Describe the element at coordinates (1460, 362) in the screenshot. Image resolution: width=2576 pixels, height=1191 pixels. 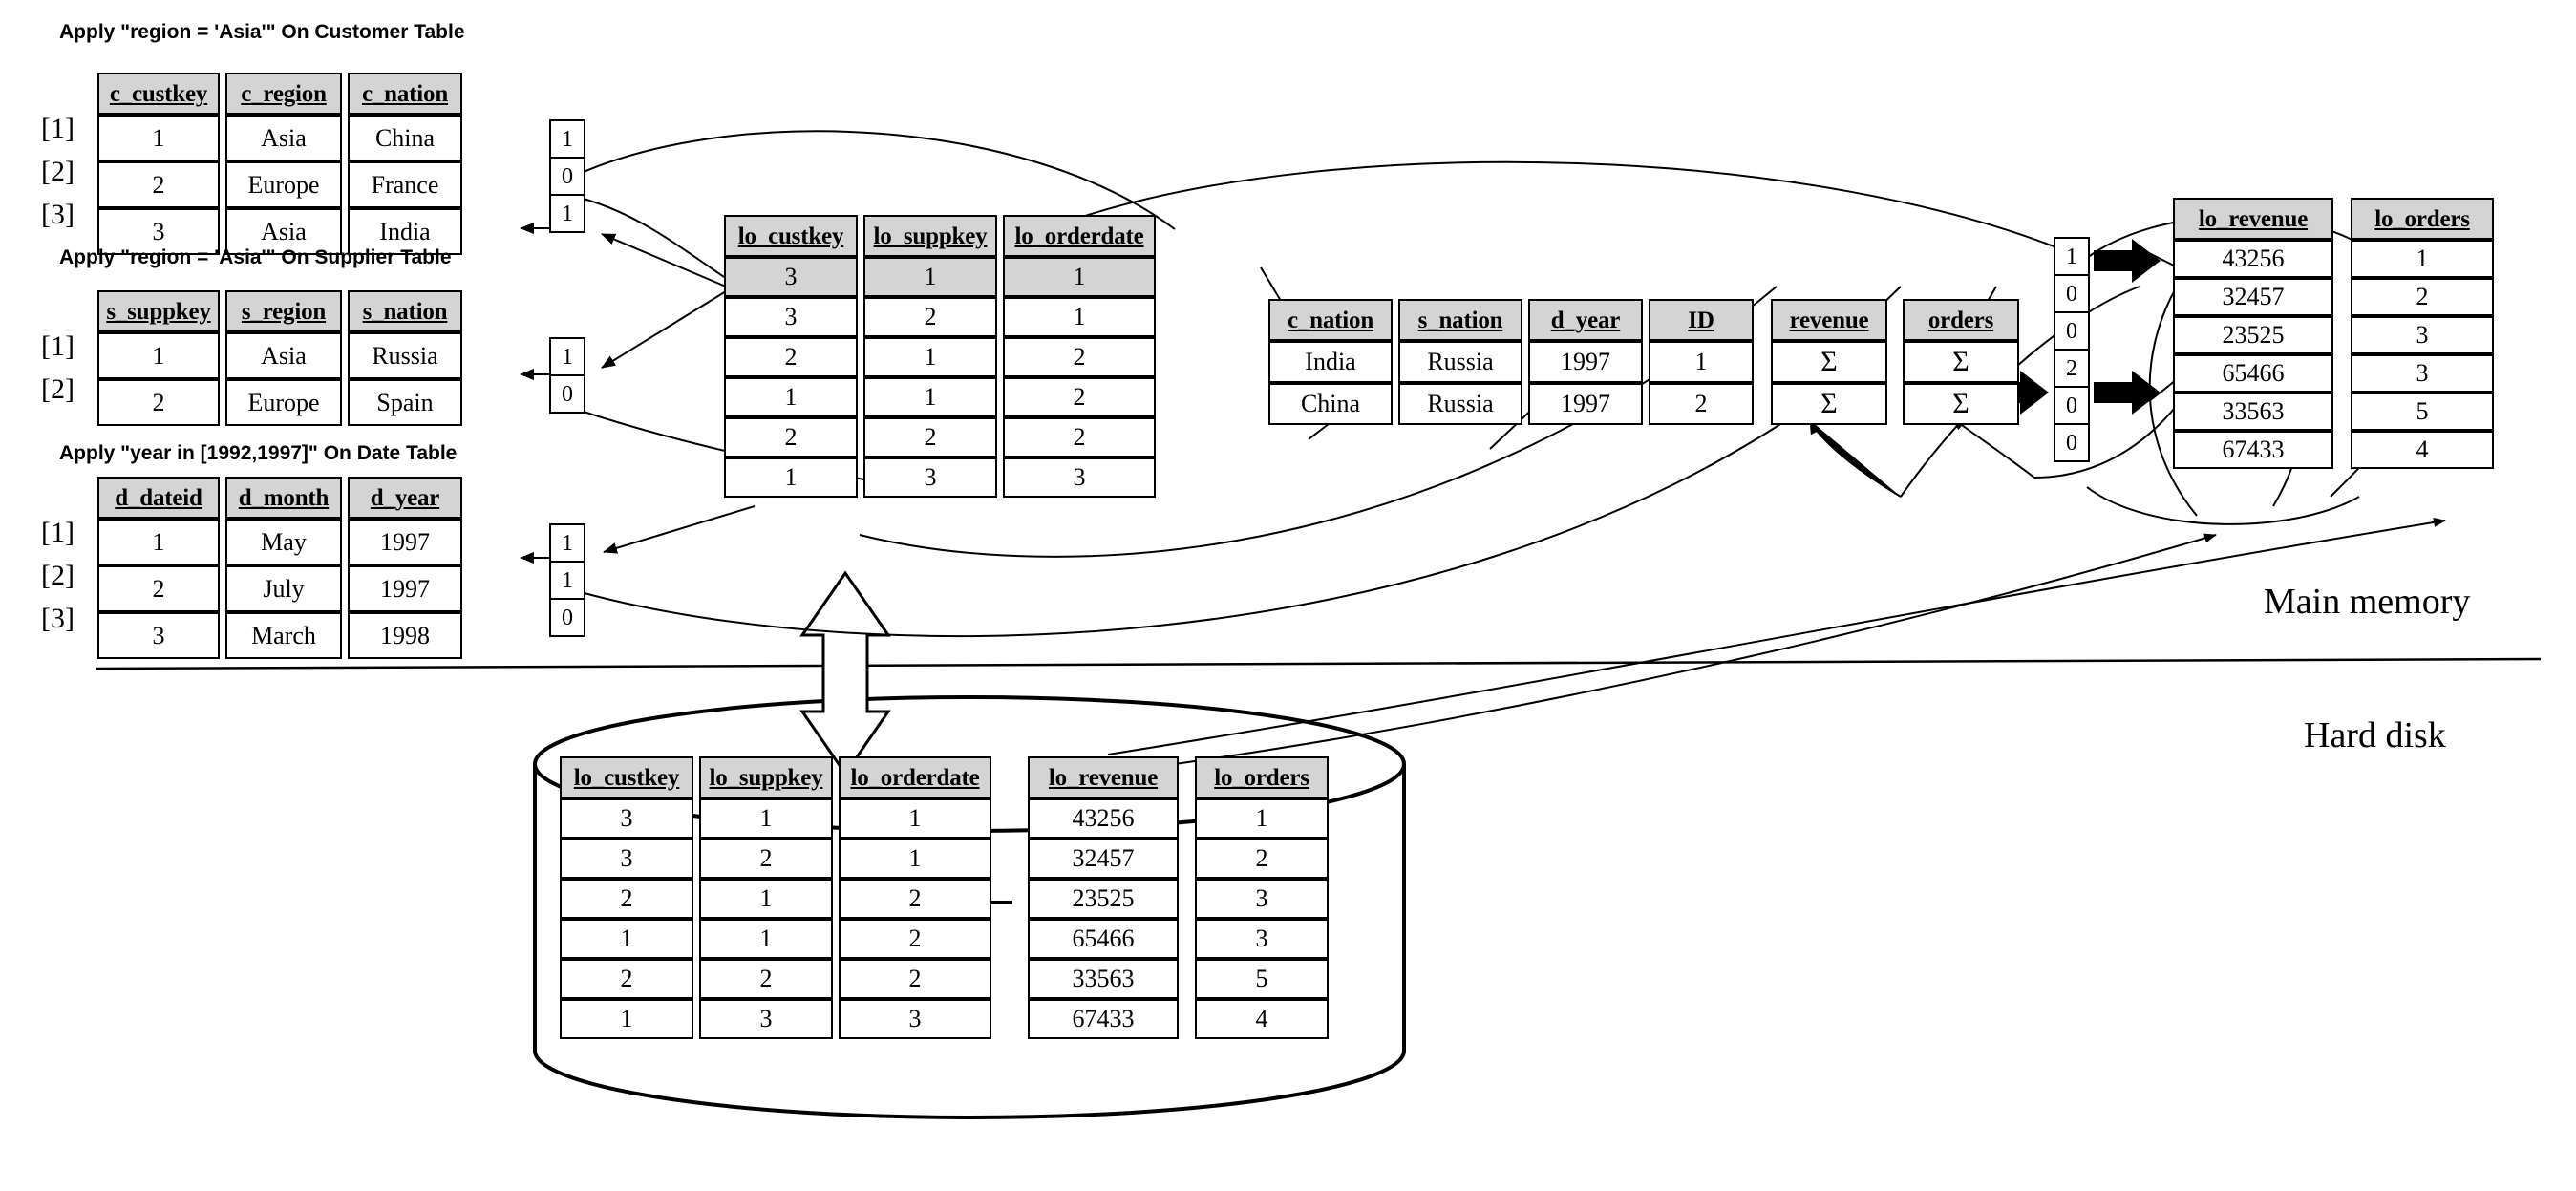
I see `cell: Russia` at that location.